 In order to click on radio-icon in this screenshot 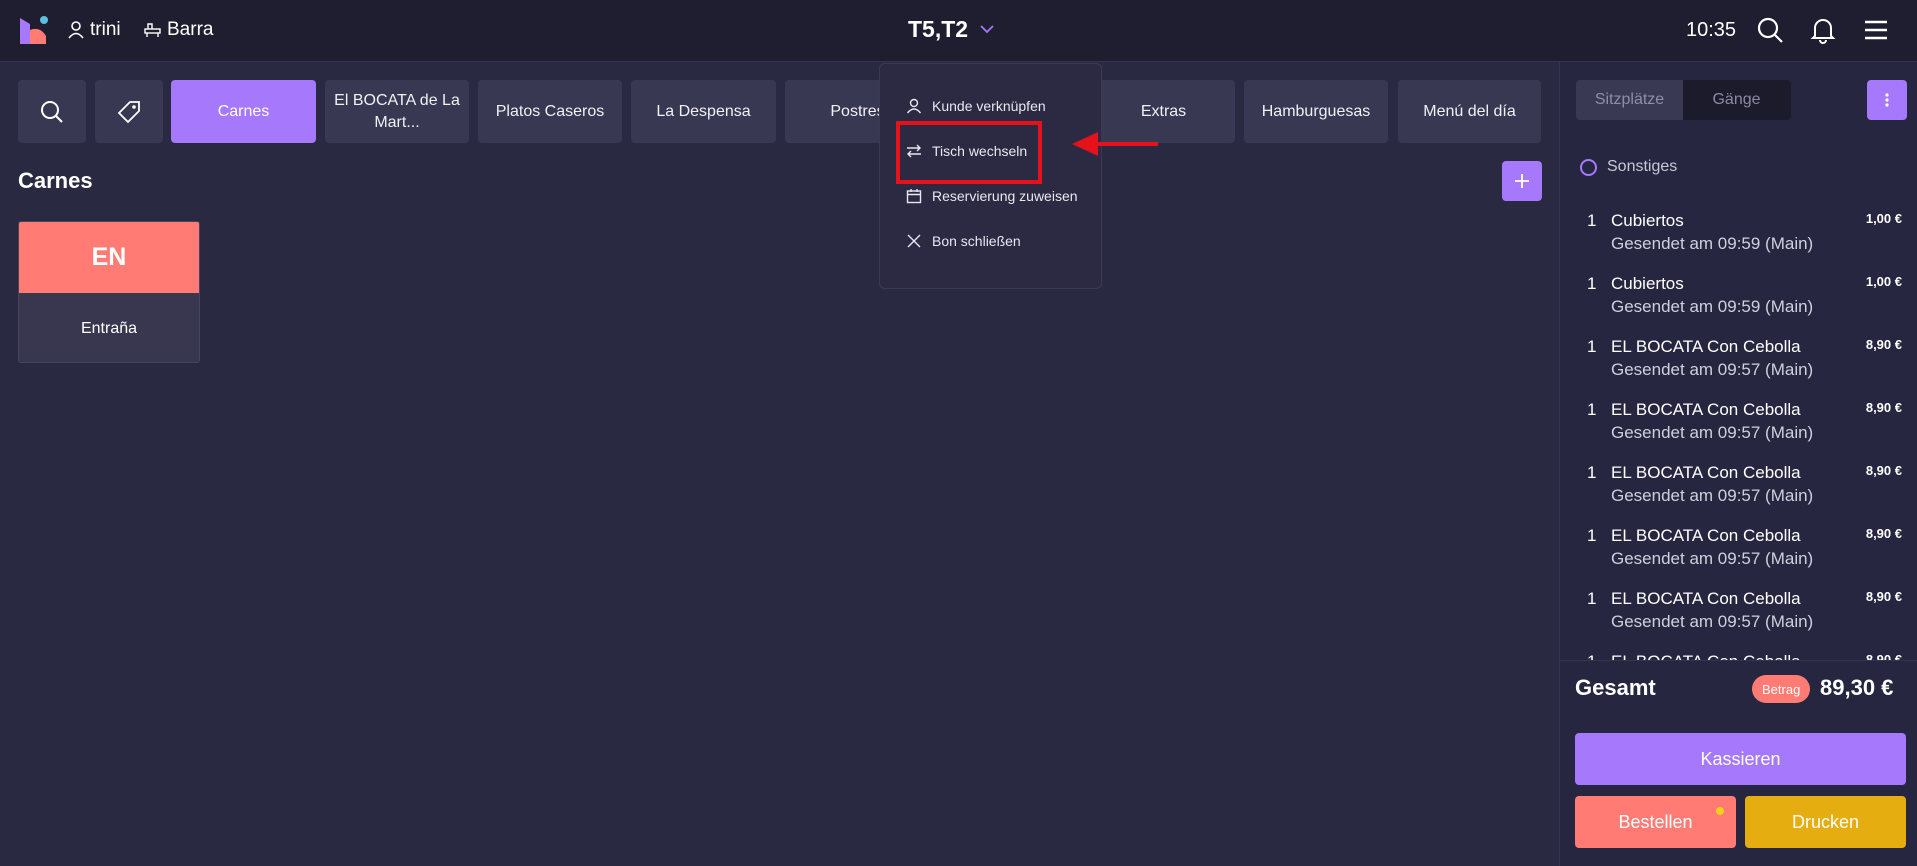, I will do `click(1588, 167)`.